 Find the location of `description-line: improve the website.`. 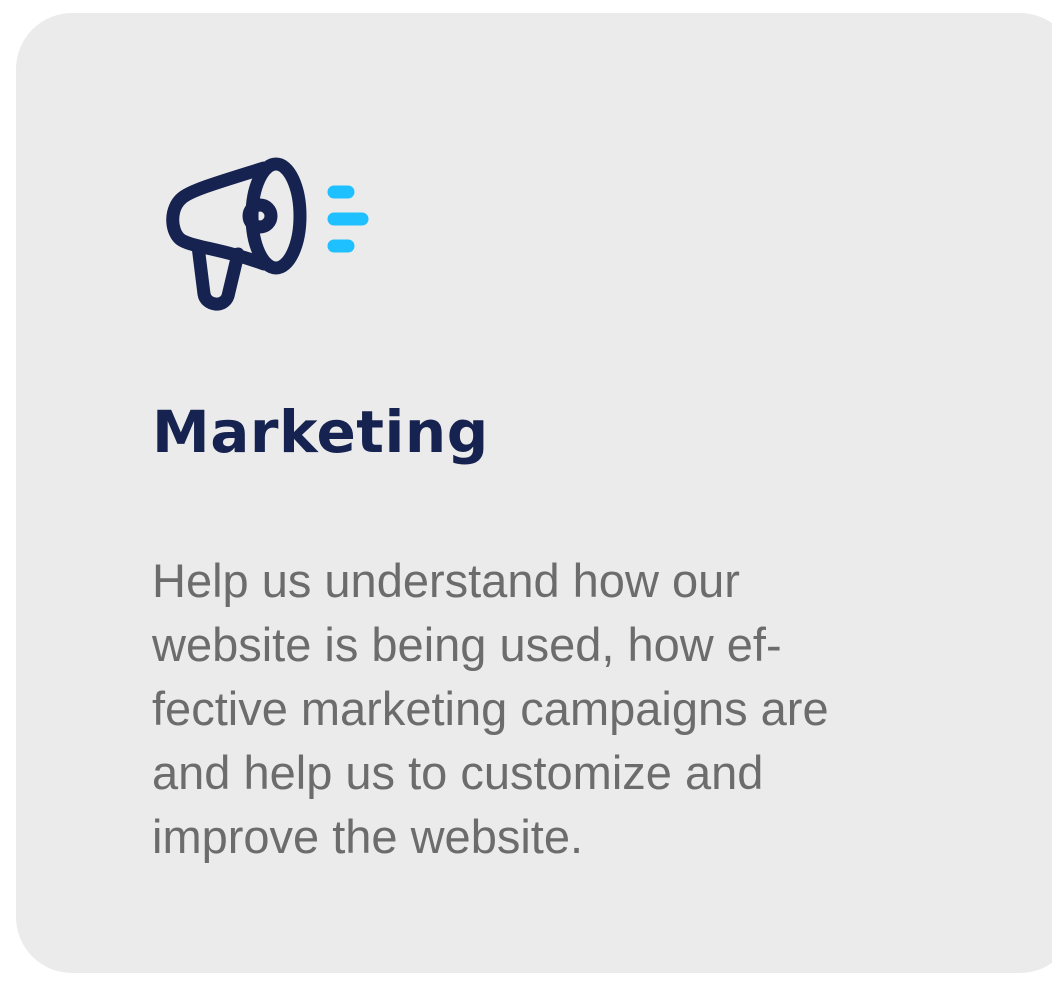

description-line: improve the website. is located at coordinates (368, 836).